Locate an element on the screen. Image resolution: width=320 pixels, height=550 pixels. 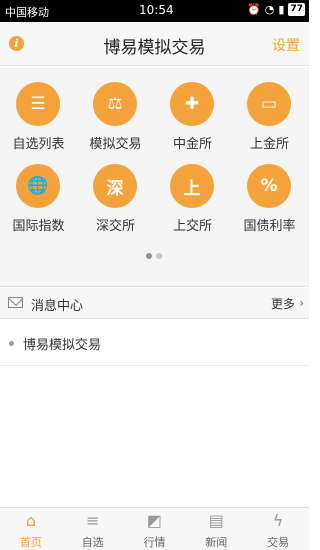
tab-trade: ϟ 交易 is located at coordinates (278, 529).